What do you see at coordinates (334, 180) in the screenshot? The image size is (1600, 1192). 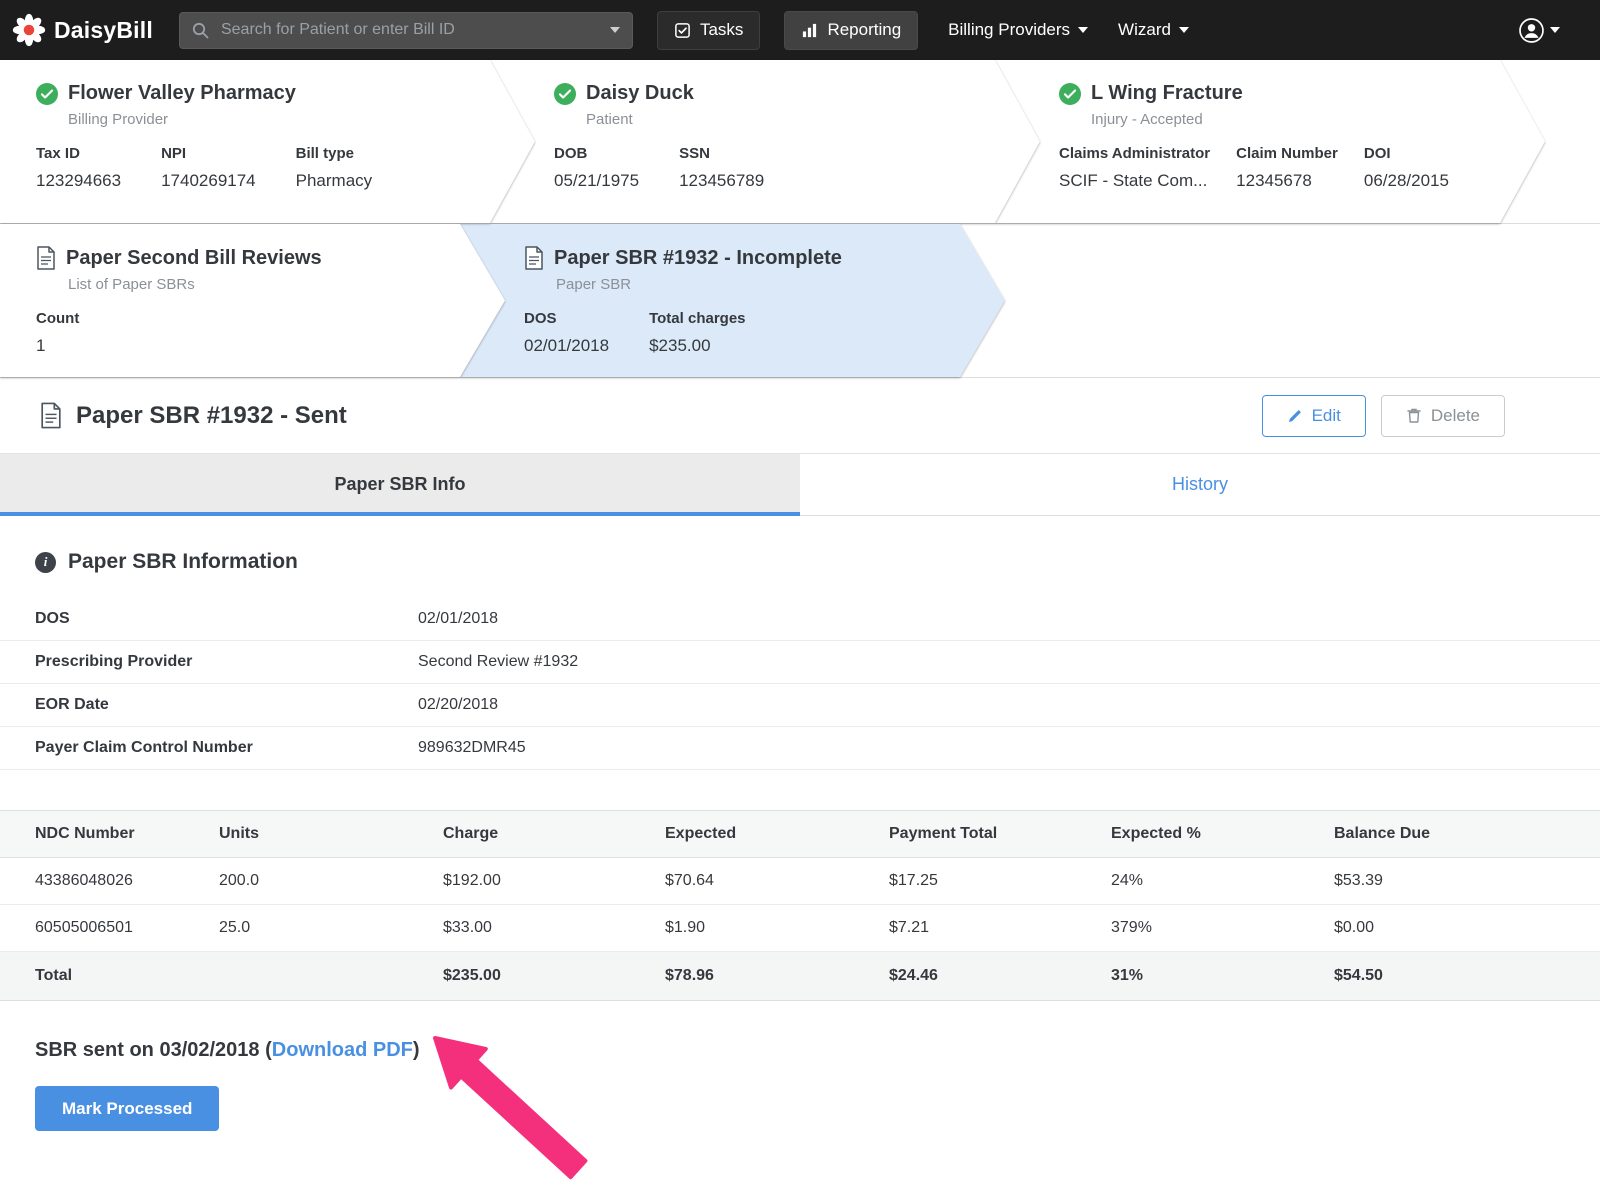 I see `field-value: Pharmacy` at bounding box center [334, 180].